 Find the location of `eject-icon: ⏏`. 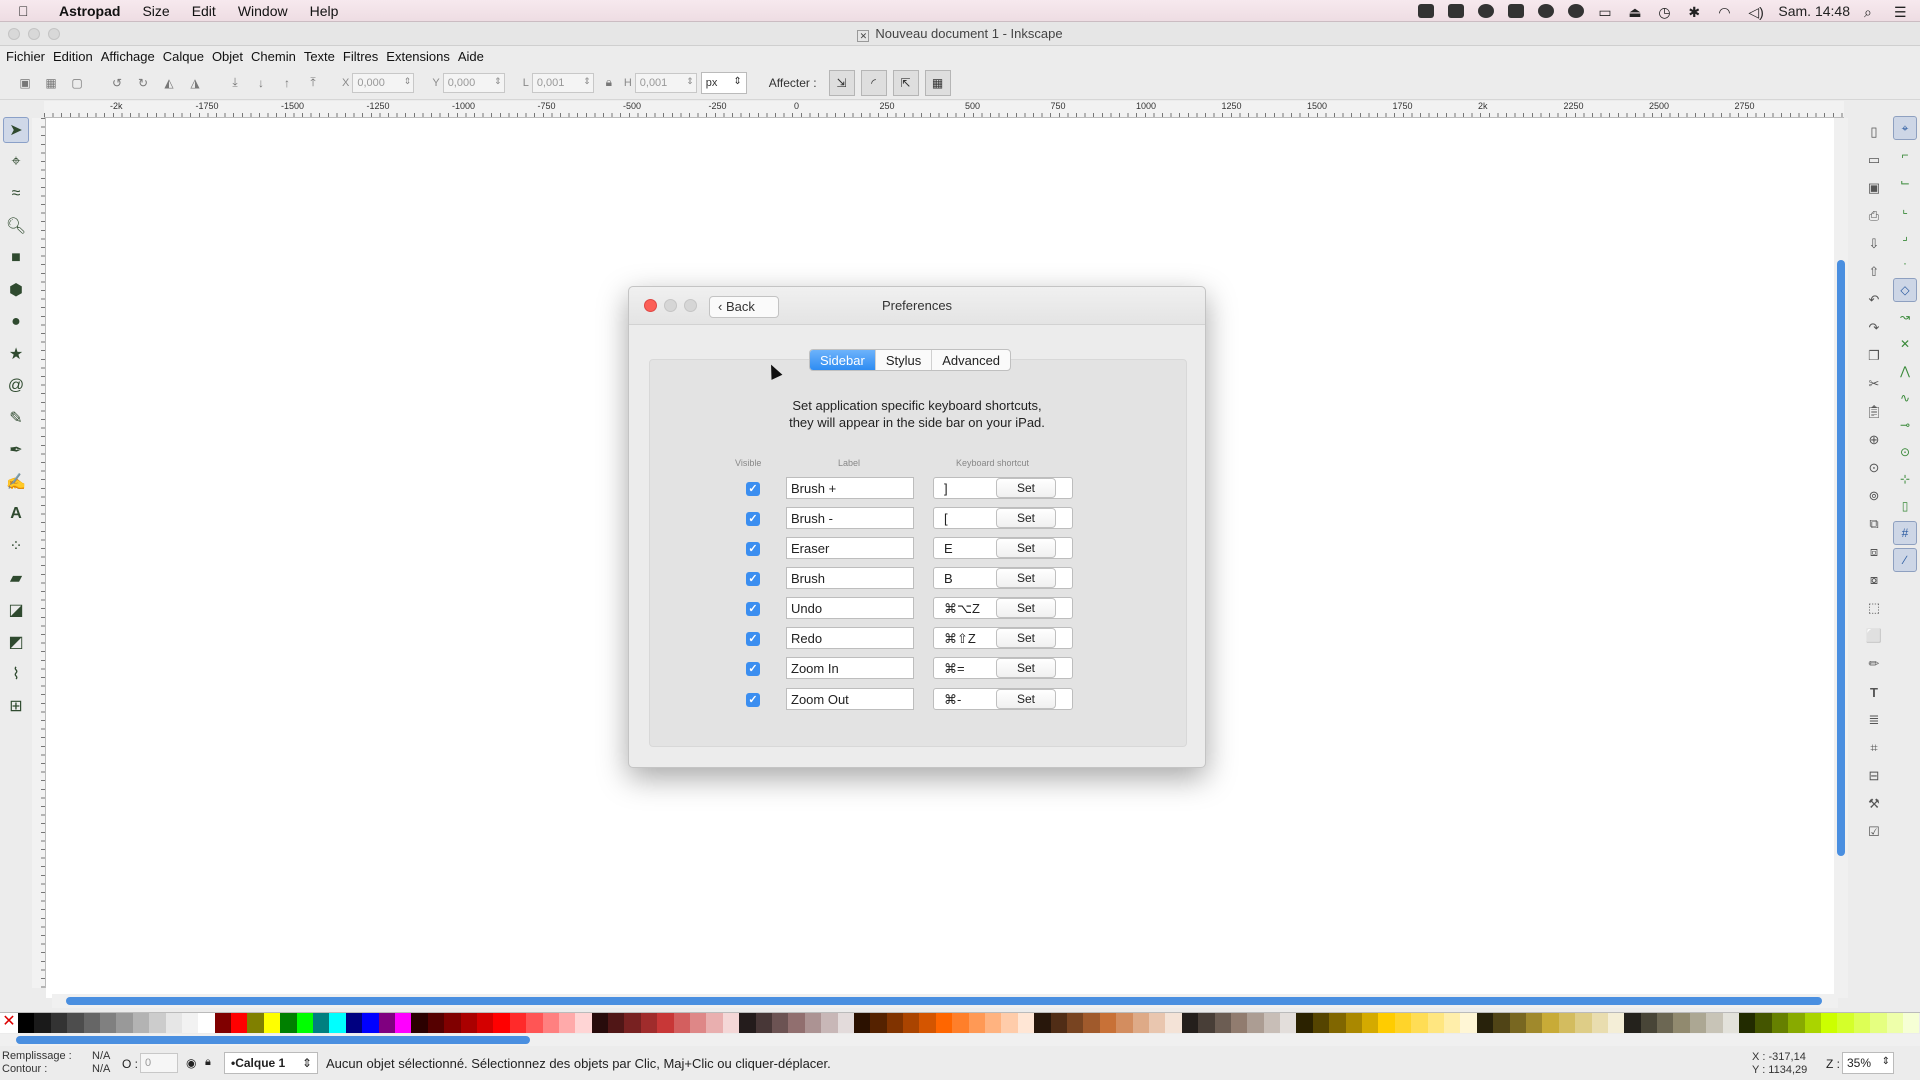

eject-icon: ⏏ is located at coordinates (1636, 12).